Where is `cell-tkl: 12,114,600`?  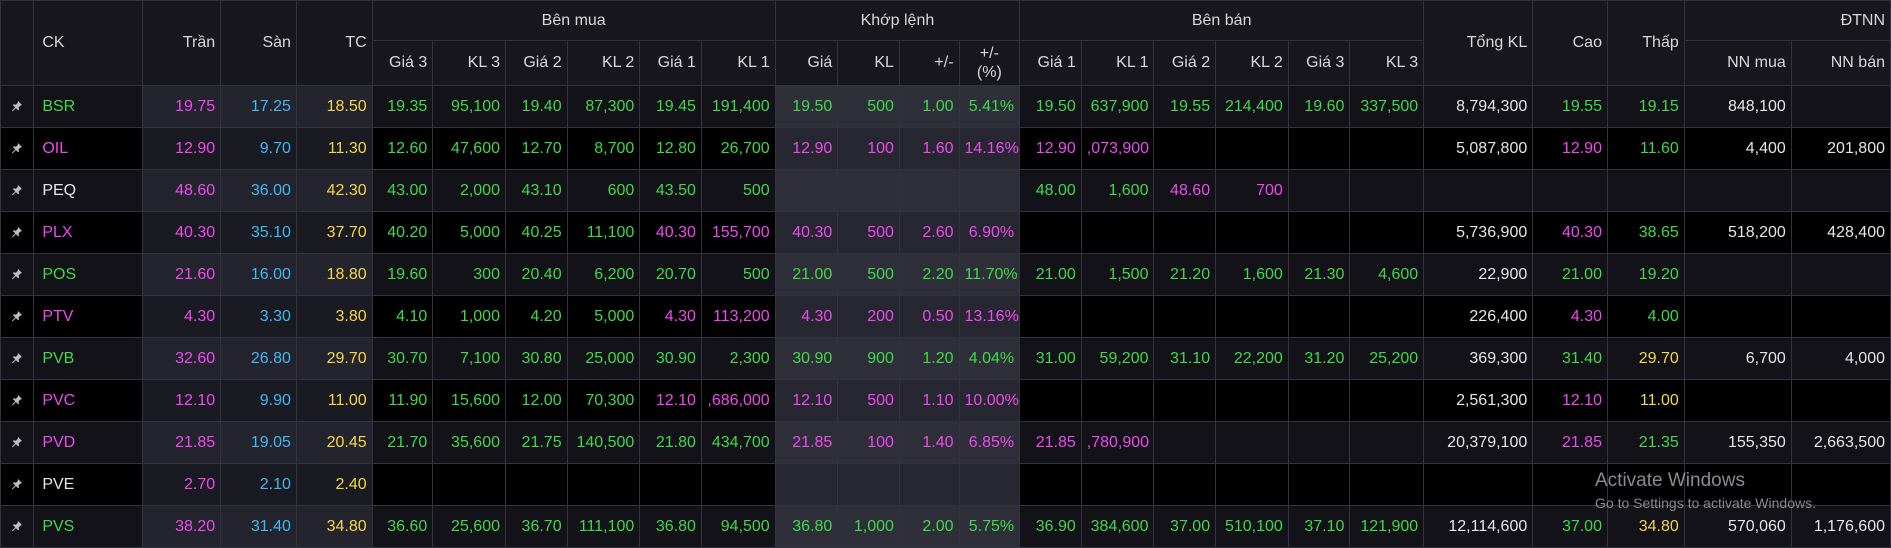 cell-tkl: 12,114,600 is located at coordinates (1478, 526).